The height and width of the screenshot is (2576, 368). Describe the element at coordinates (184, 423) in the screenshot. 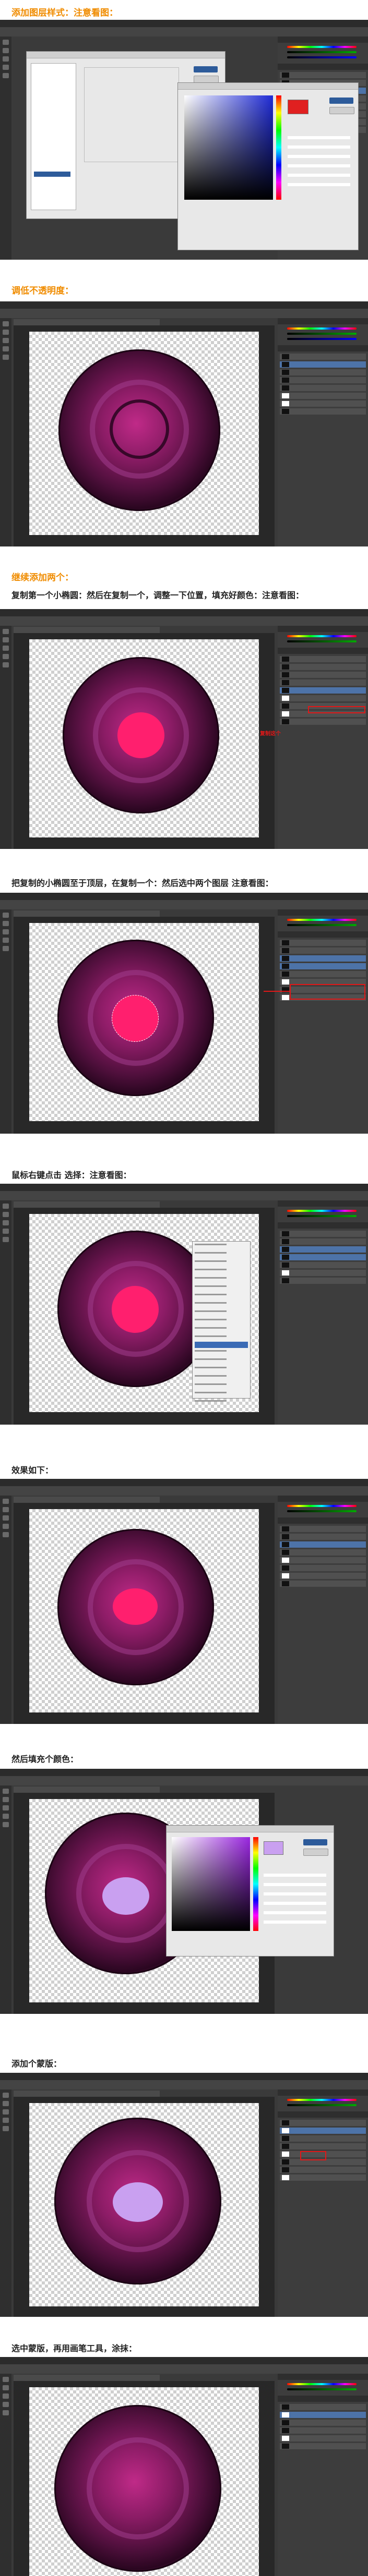

I see `screenshot-opacity` at that location.